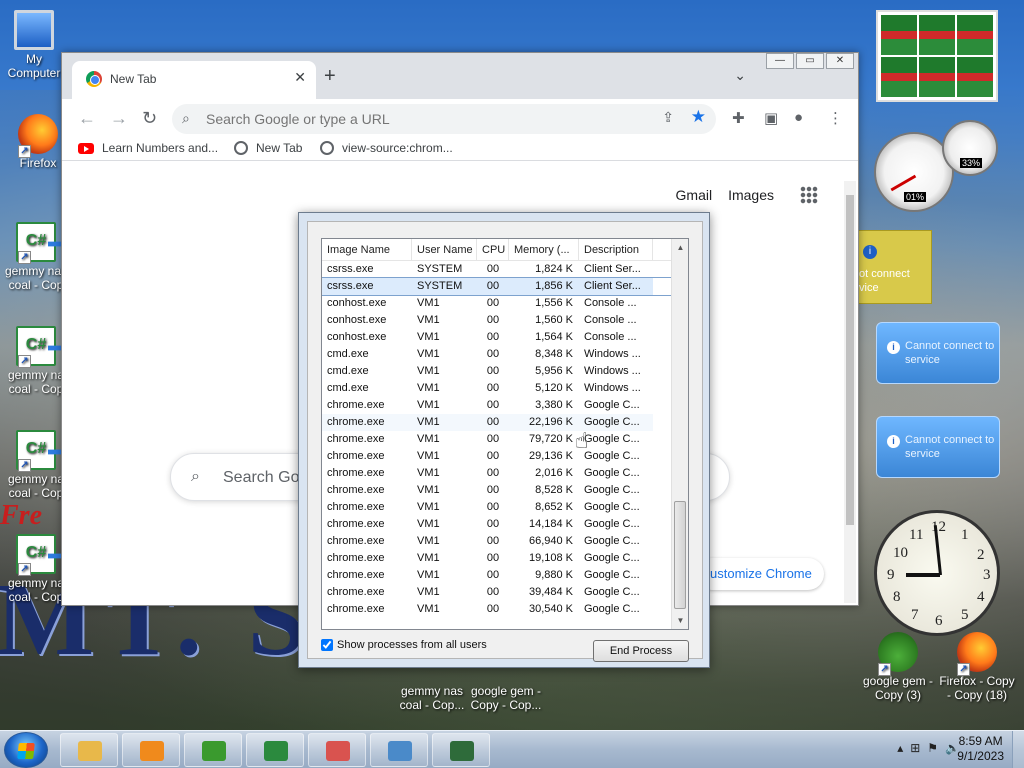 The image size is (1024, 768). What do you see at coordinates (938, 447) in the screenshot?
I see `service-gadget-2: i Cannot connect to service` at bounding box center [938, 447].